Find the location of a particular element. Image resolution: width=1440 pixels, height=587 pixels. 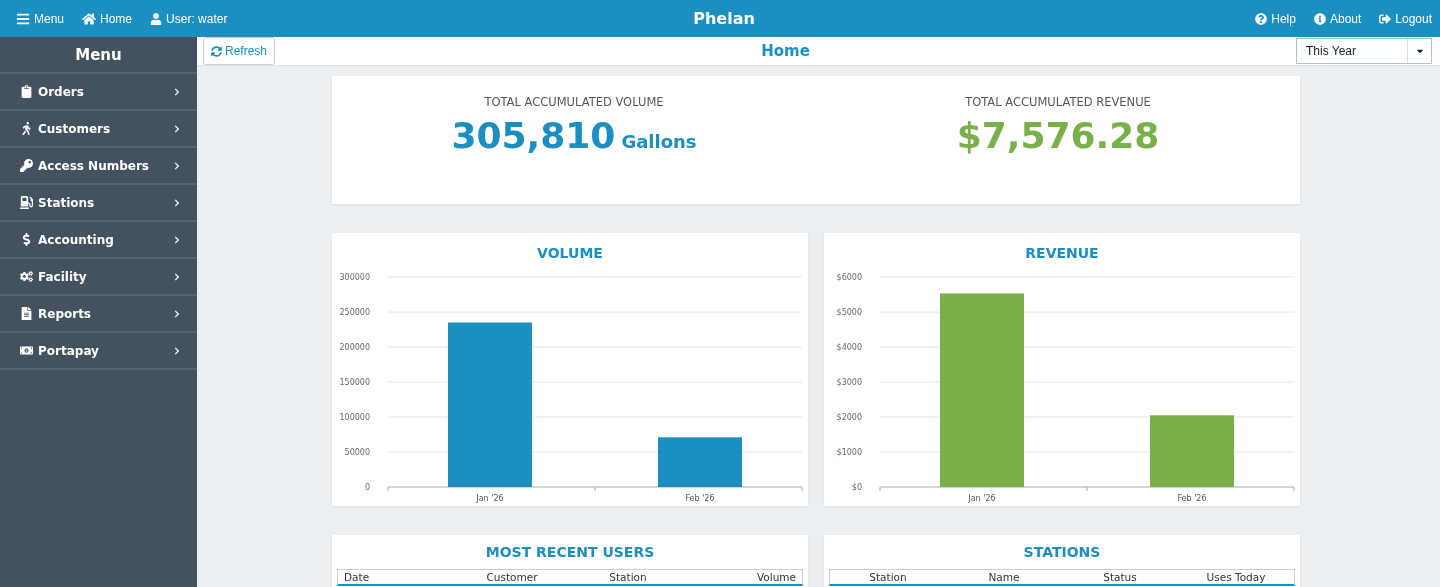

sidebar-item: Reports is located at coordinates (98, 314).